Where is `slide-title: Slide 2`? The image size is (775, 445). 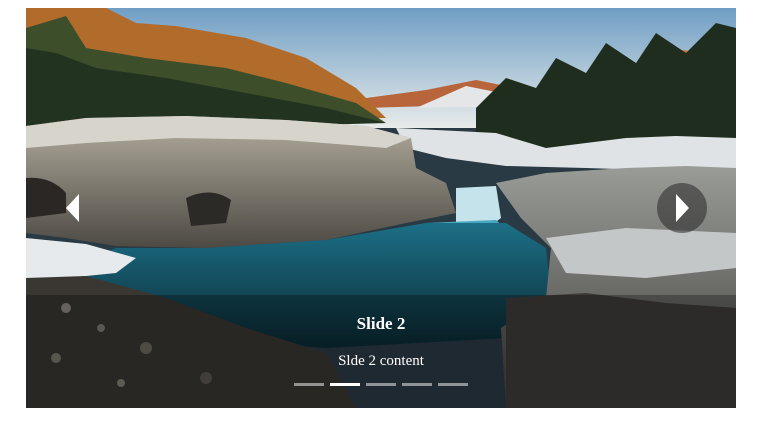 slide-title: Slide 2 is located at coordinates (381, 323).